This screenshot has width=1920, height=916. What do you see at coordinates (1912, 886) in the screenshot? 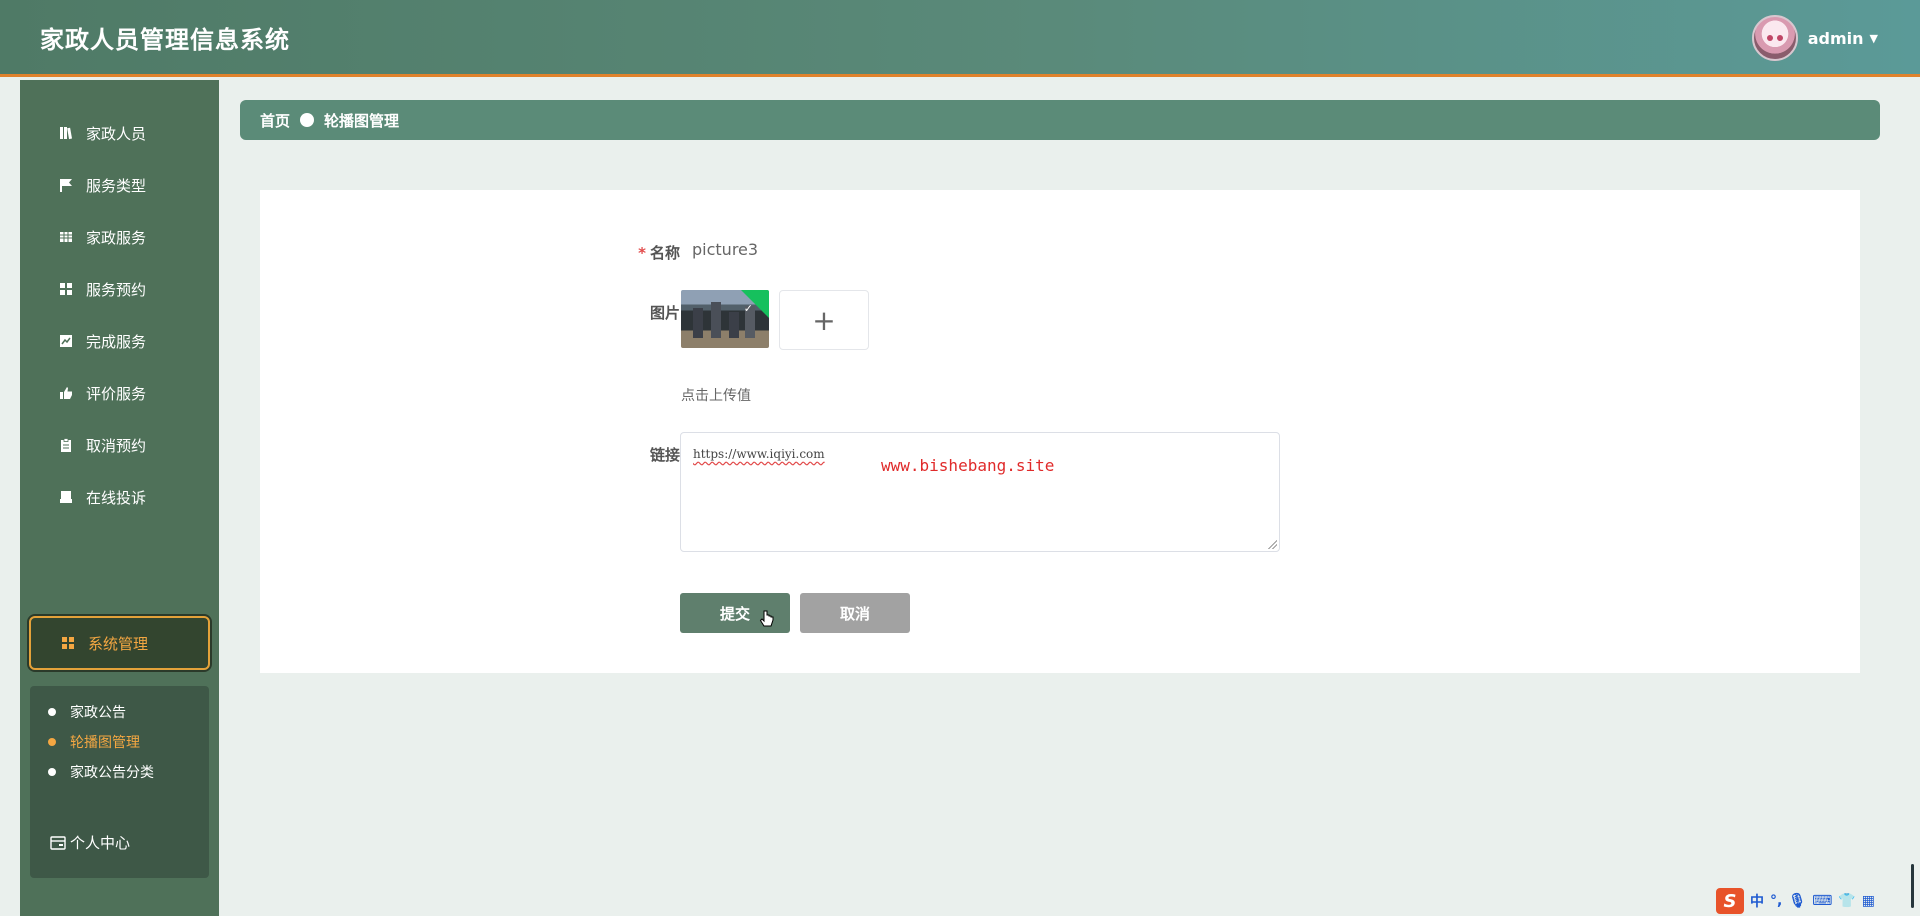
I see `scrollbar-handle` at bounding box center [1912, 886].